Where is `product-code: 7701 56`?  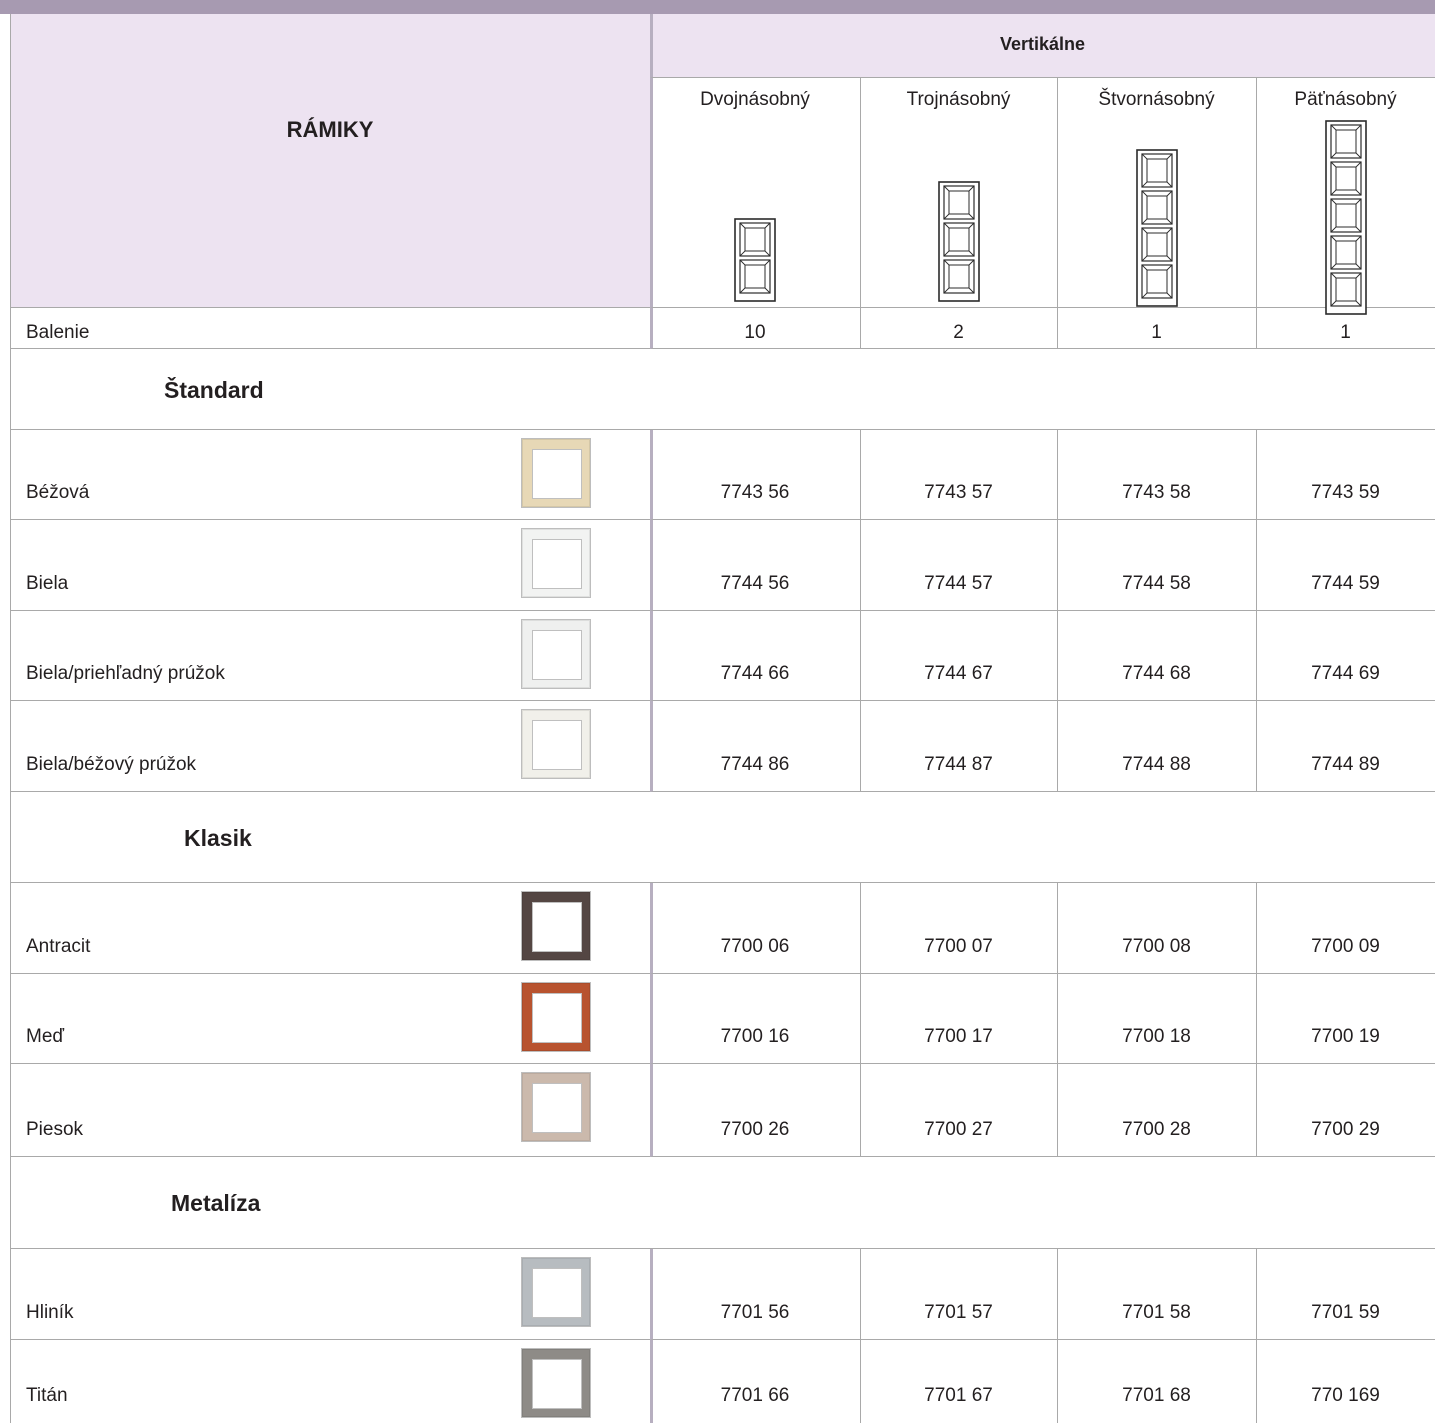
product-code: 7701 56 is located at coordinates (755, 1312).